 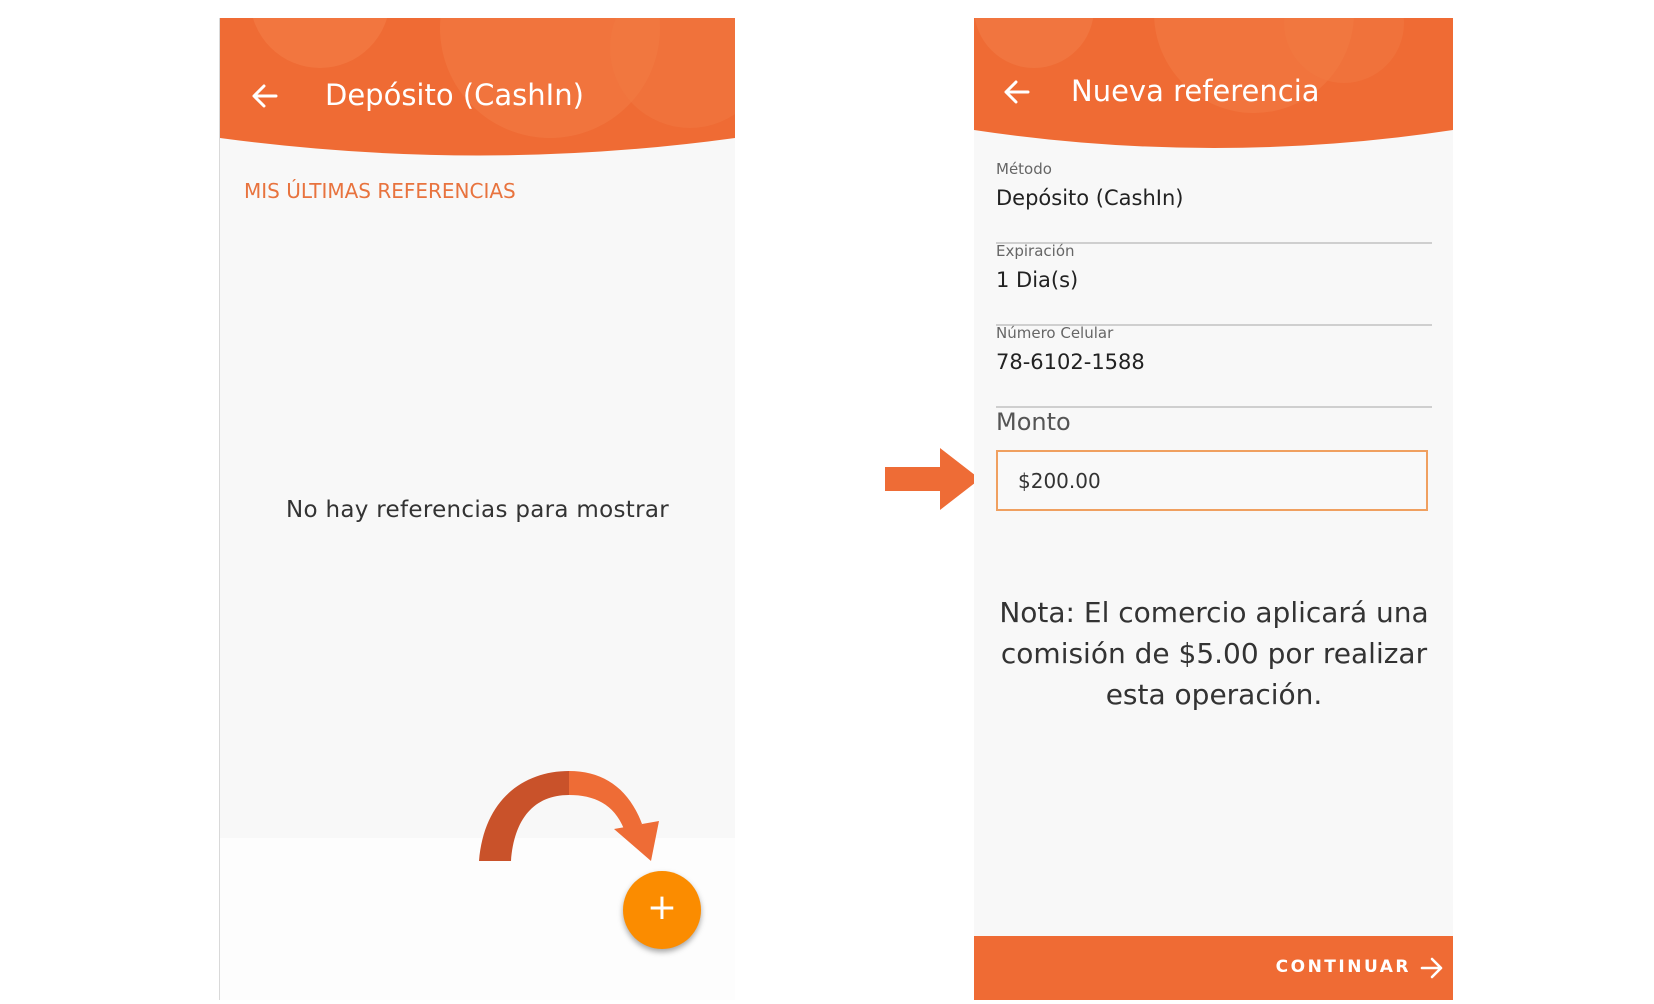 I want to click on page-title: Depósito (CashIn), so click(x=454, y=95).